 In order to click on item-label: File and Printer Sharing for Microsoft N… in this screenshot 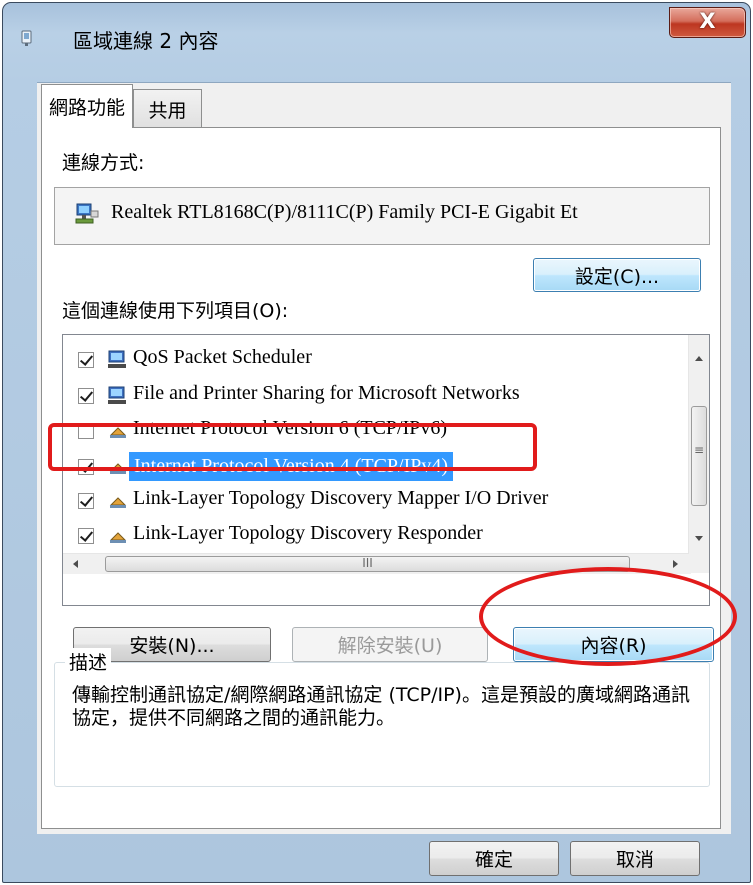, I will do `click(326, 393)`.